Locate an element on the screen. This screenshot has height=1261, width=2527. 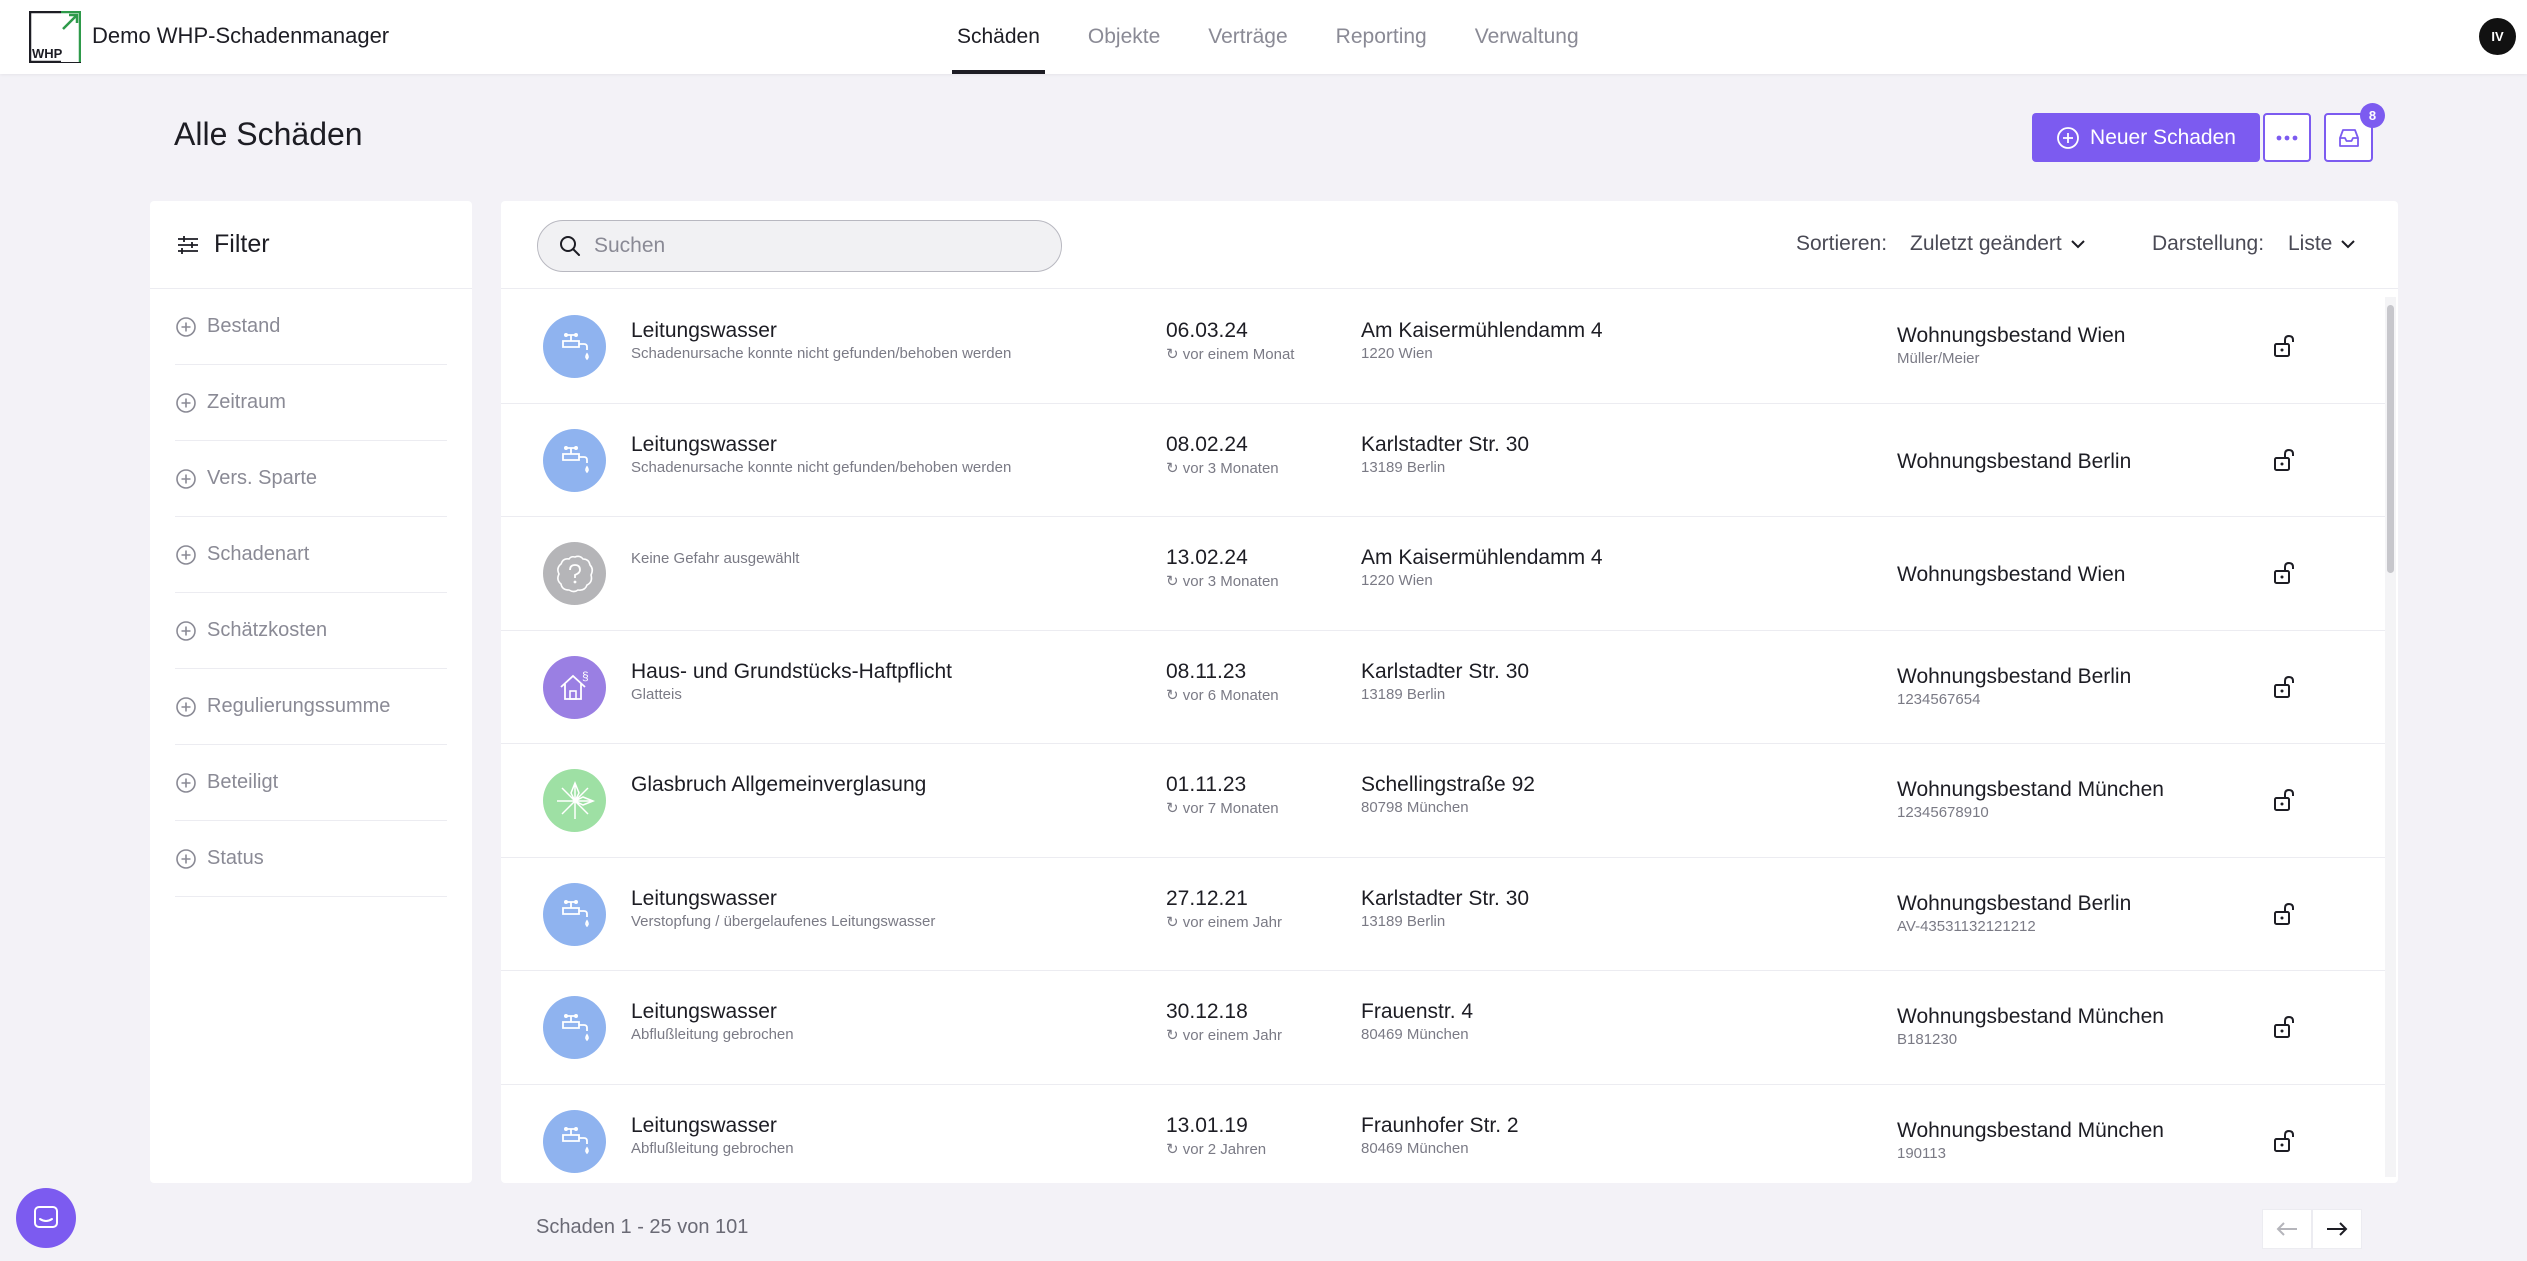
sort-label: Sortieren: is located at coordinates (1842, 243).